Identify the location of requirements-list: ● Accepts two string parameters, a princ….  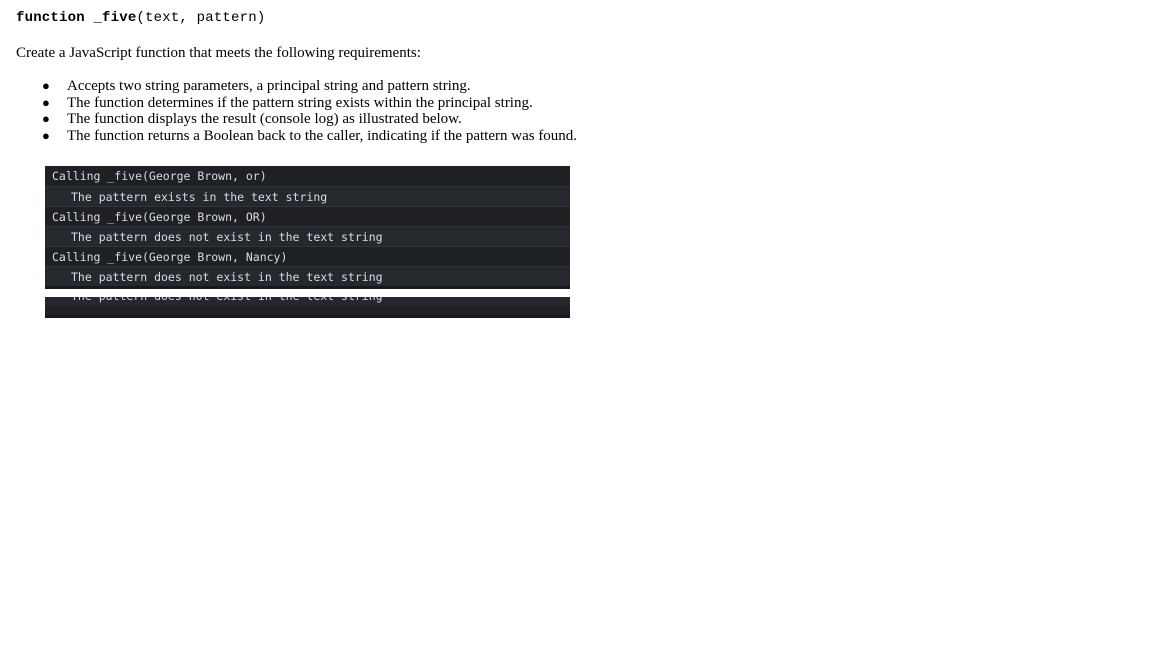
(306, 111).